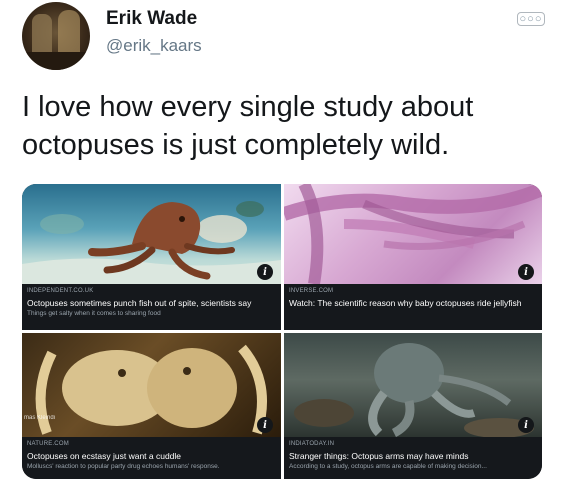 The height and width of the screenshot is (498, 564). I want to click on avatar, so click(56, 36).